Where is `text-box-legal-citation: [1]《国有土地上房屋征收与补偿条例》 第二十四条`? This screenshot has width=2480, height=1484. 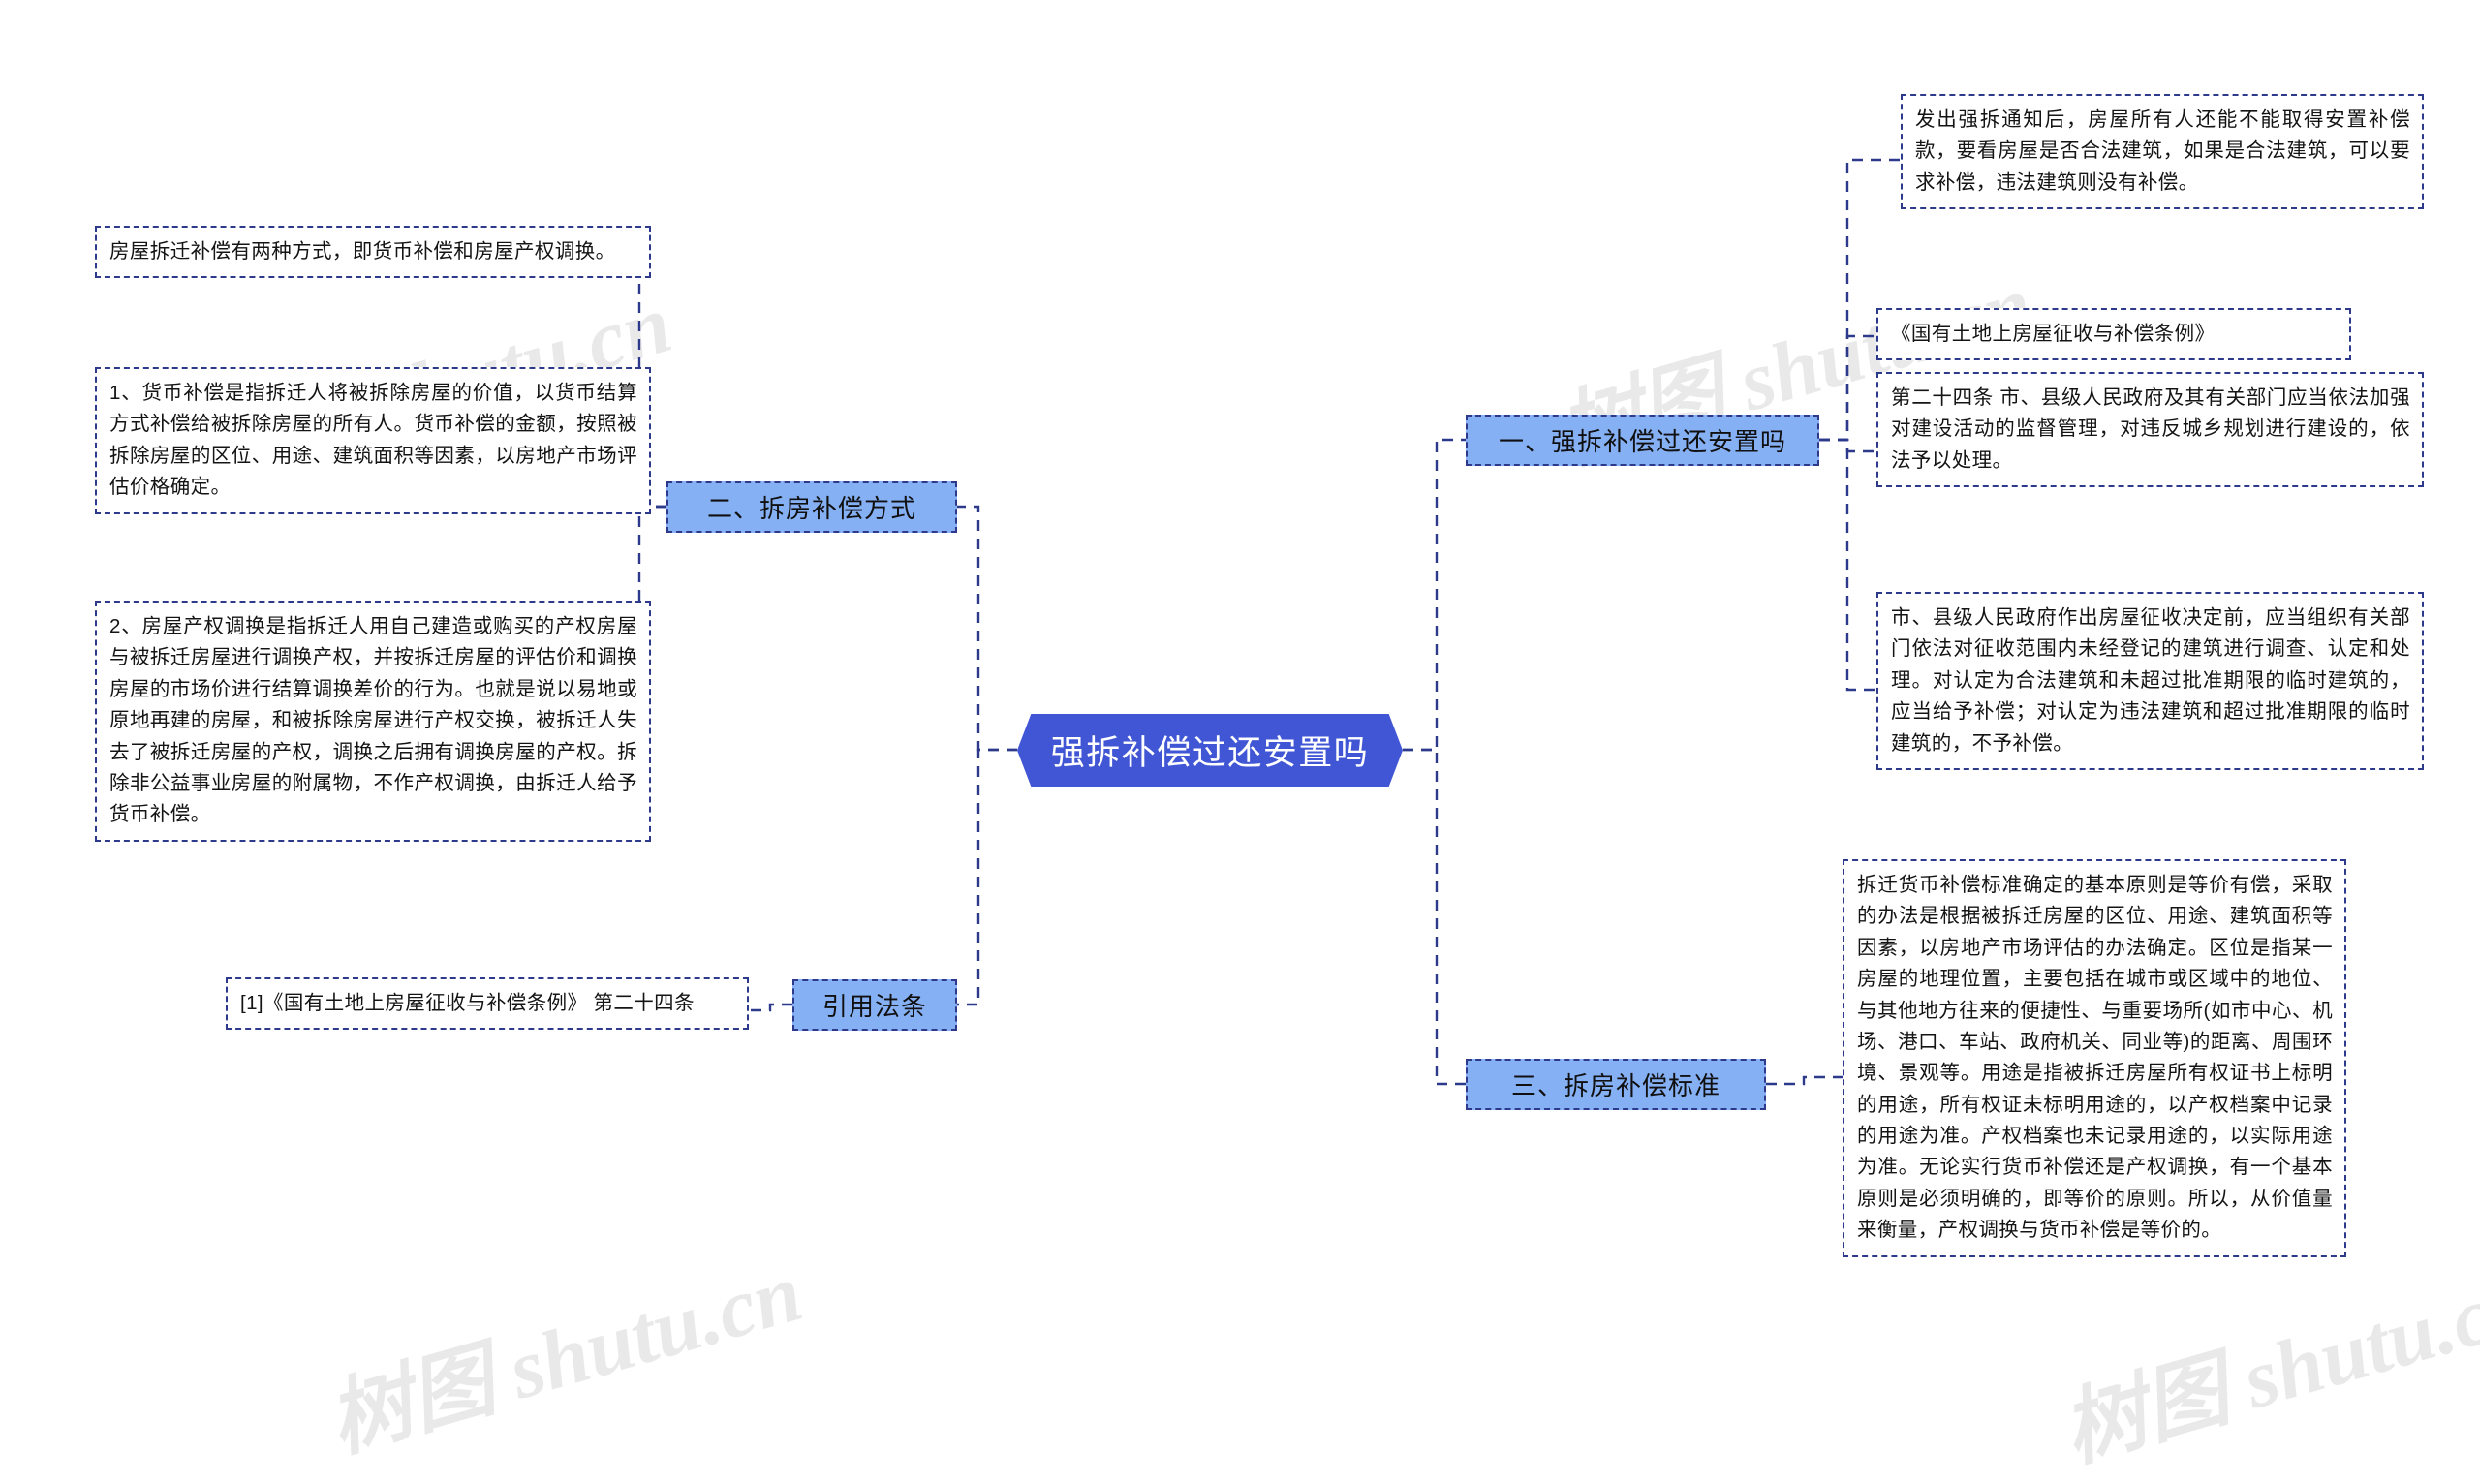 text-box-legal-citation: [1]《国有土地上房屋征收与补偿条例》 第二十四条 is located at coordinates (487, 1004).